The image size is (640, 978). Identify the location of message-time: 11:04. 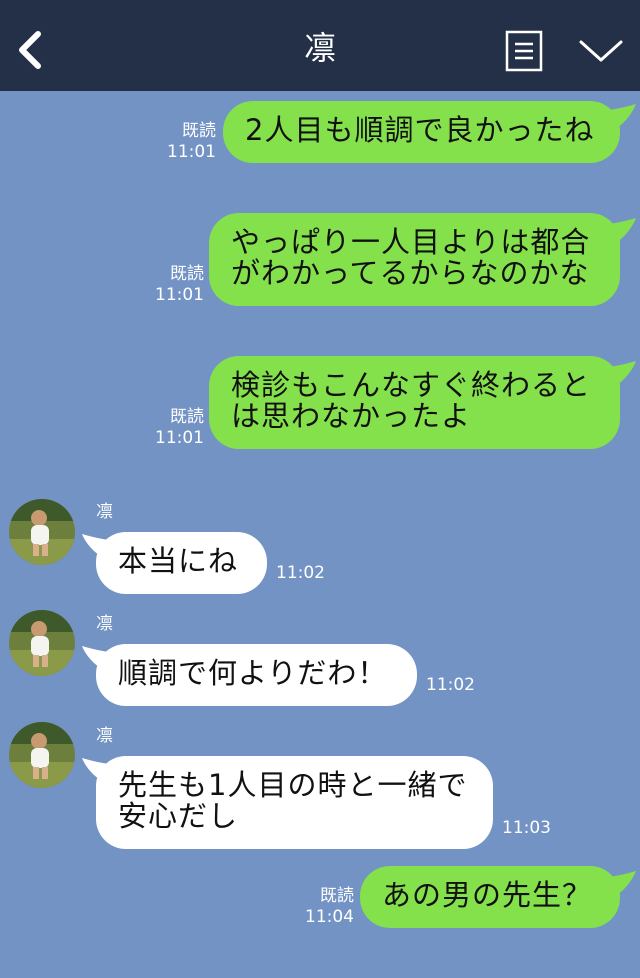
(329, 917).